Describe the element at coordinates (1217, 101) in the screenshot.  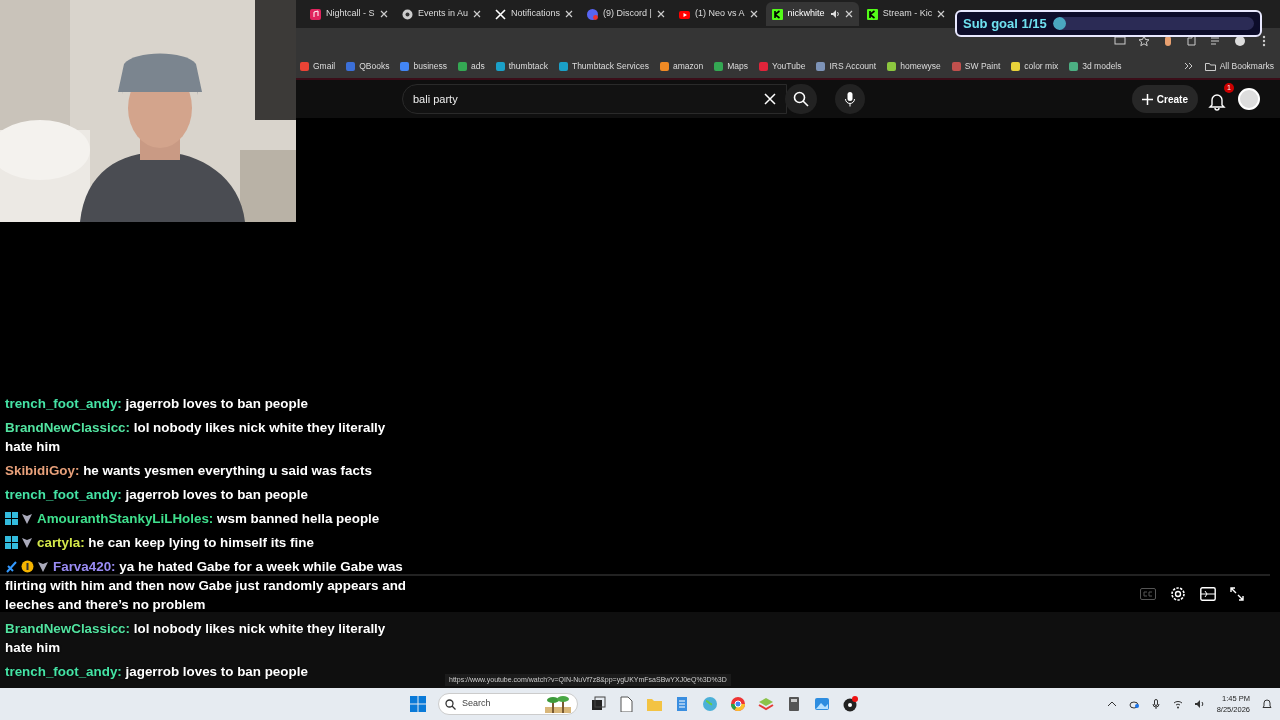
I see `bell-icon` at that location.